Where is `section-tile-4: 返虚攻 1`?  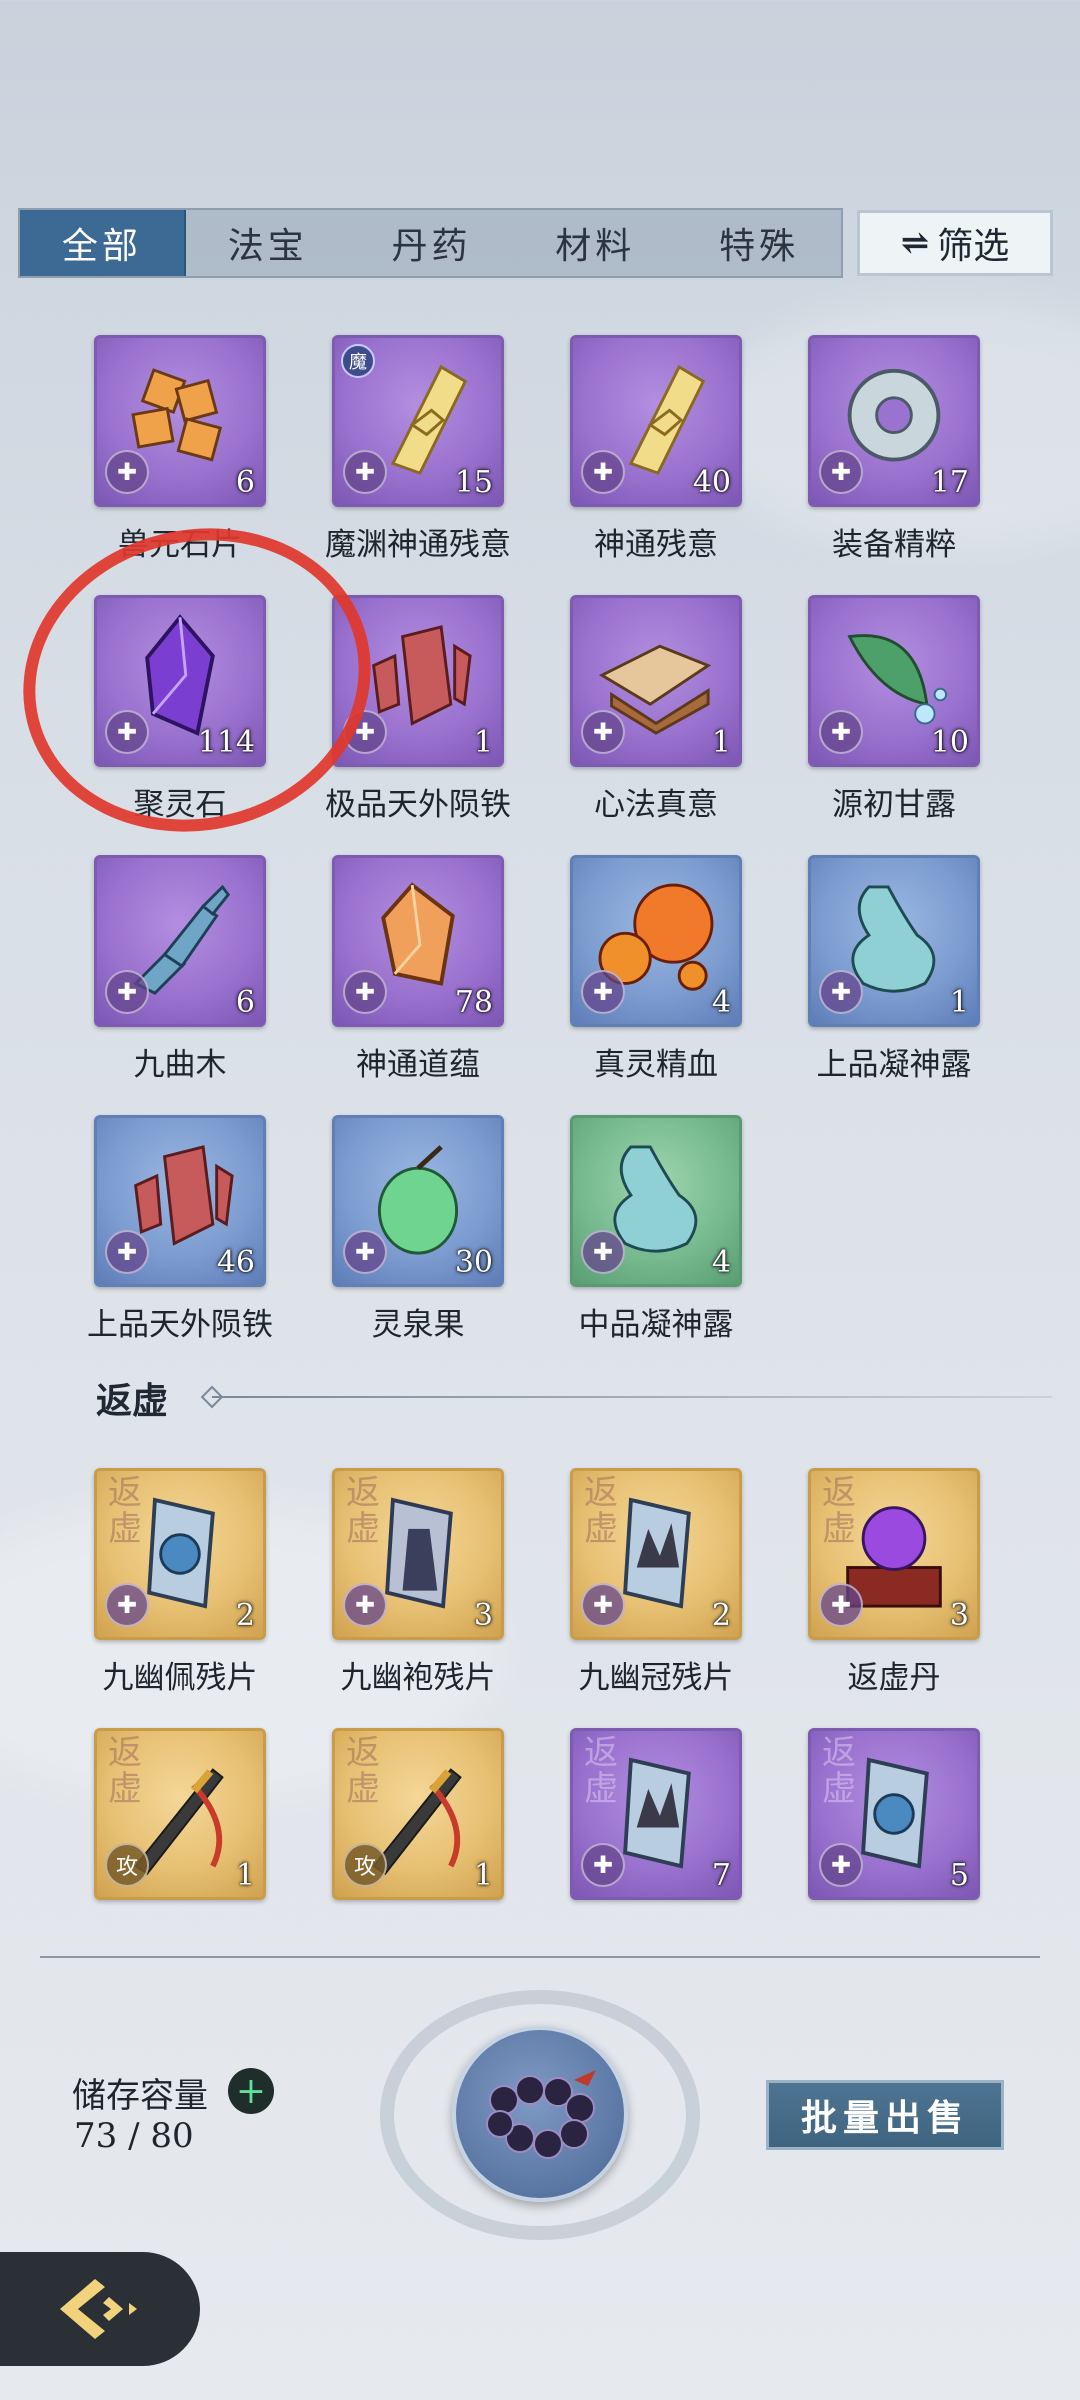 section-tile-4: 返虚攻 1 is located at coordinates (180, 1814).